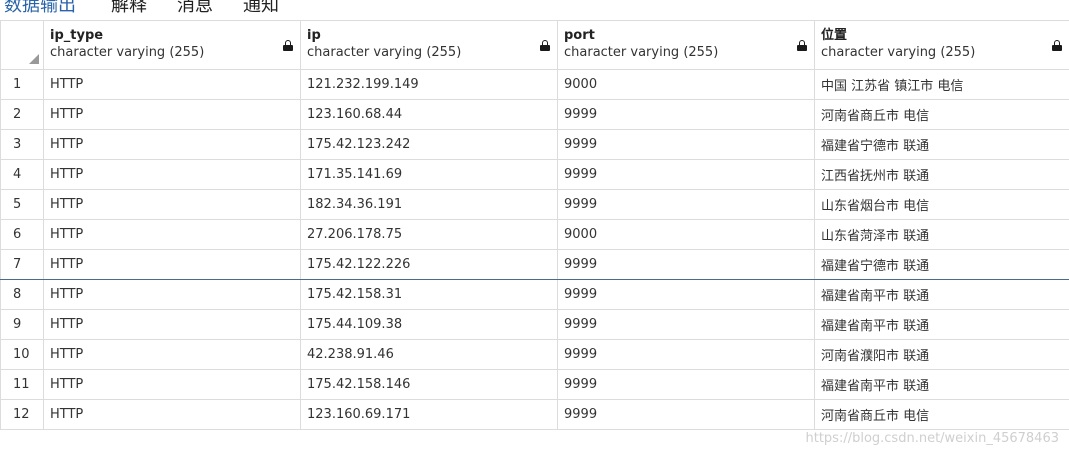 The image size is (1069, 455). I want to click on cell-ip: 42.238.91.46, so click(429, 354).